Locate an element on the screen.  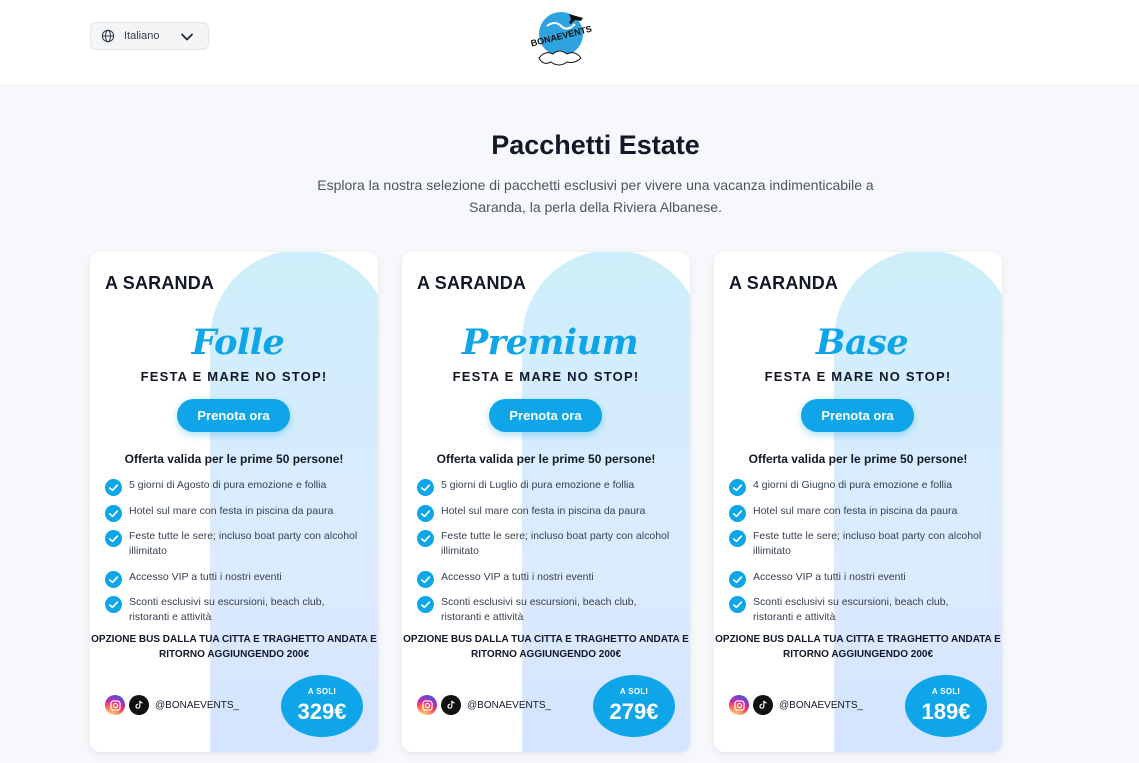
price-amount: 279€ is located at coordinates (634, 711).